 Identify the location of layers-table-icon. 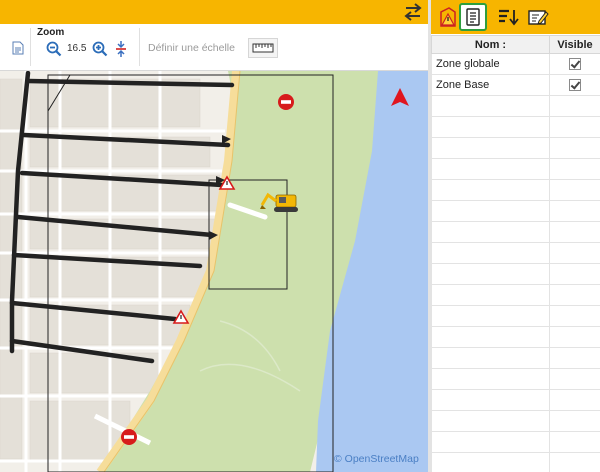
(473, 17).